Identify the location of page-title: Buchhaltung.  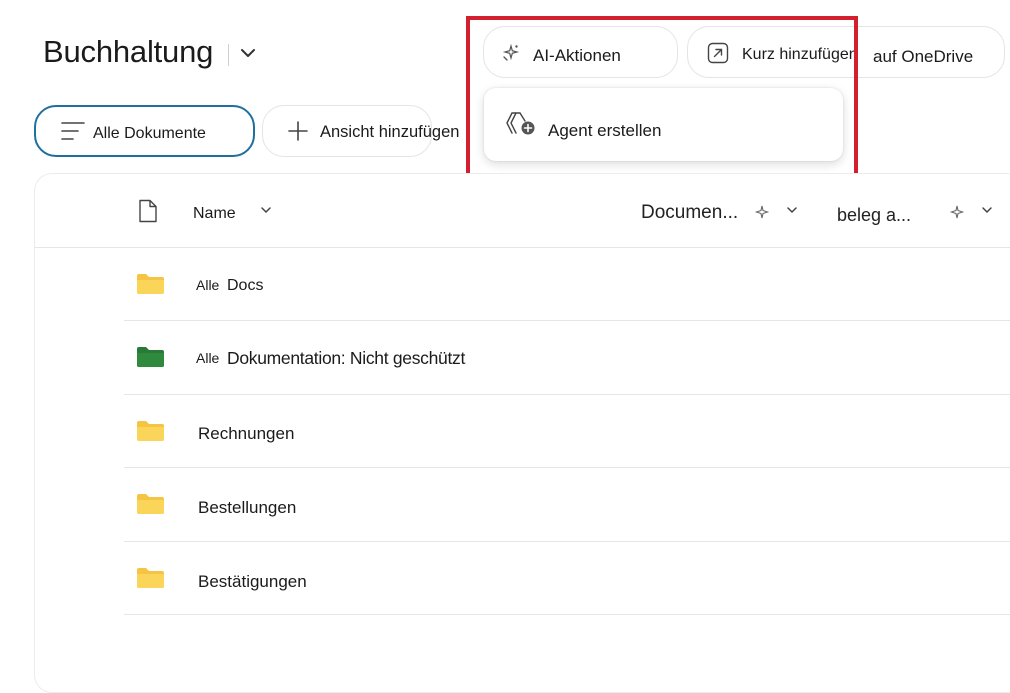
(128, 51).